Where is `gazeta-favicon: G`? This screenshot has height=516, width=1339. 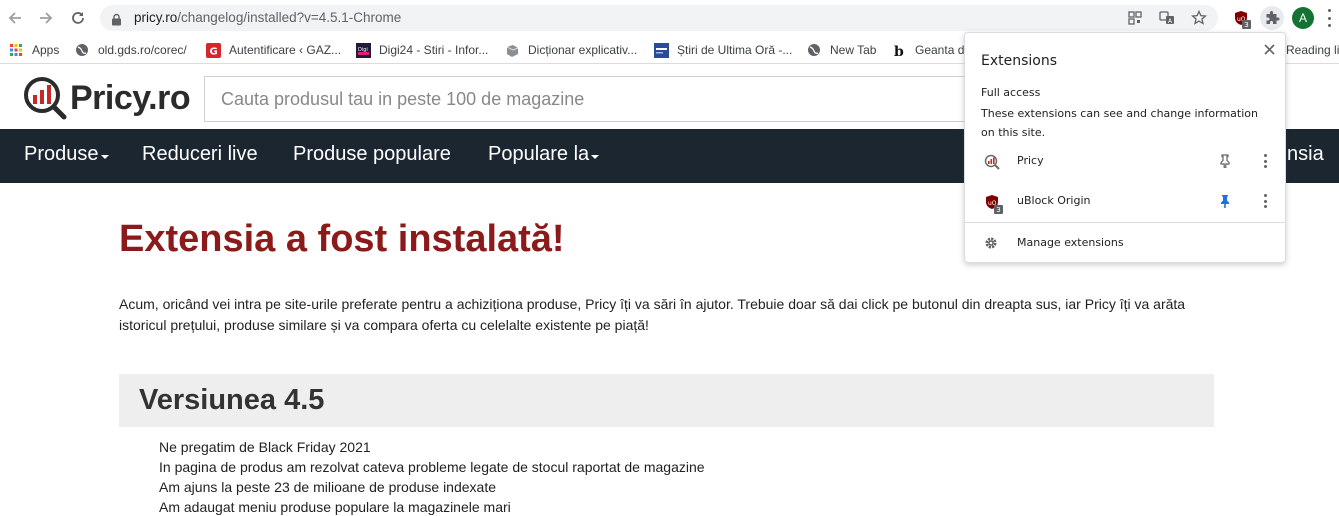 gazeta-favicon: G is located at coordinates (213, 50).